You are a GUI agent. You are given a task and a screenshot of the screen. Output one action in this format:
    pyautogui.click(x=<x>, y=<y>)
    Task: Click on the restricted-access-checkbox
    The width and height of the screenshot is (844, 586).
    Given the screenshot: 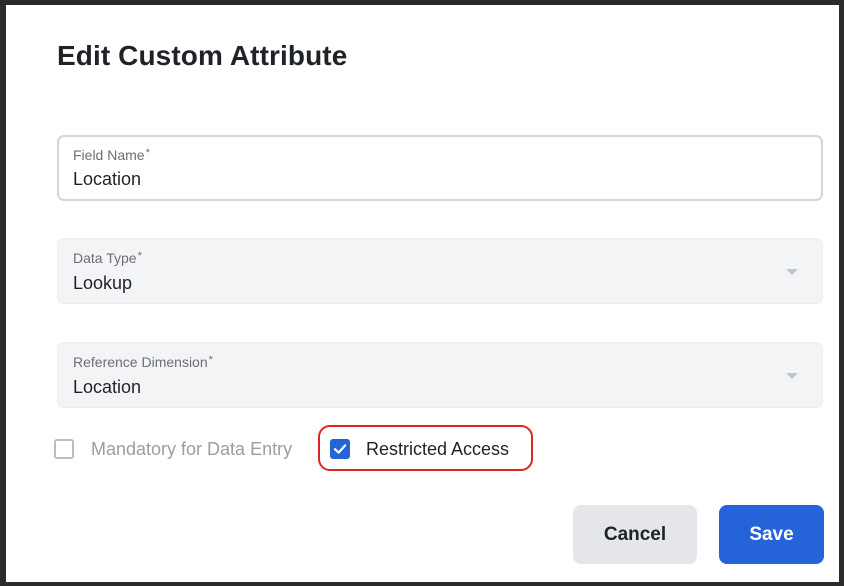 What is the action you would take?
    pyautogui.click(x=340, y=449)
    